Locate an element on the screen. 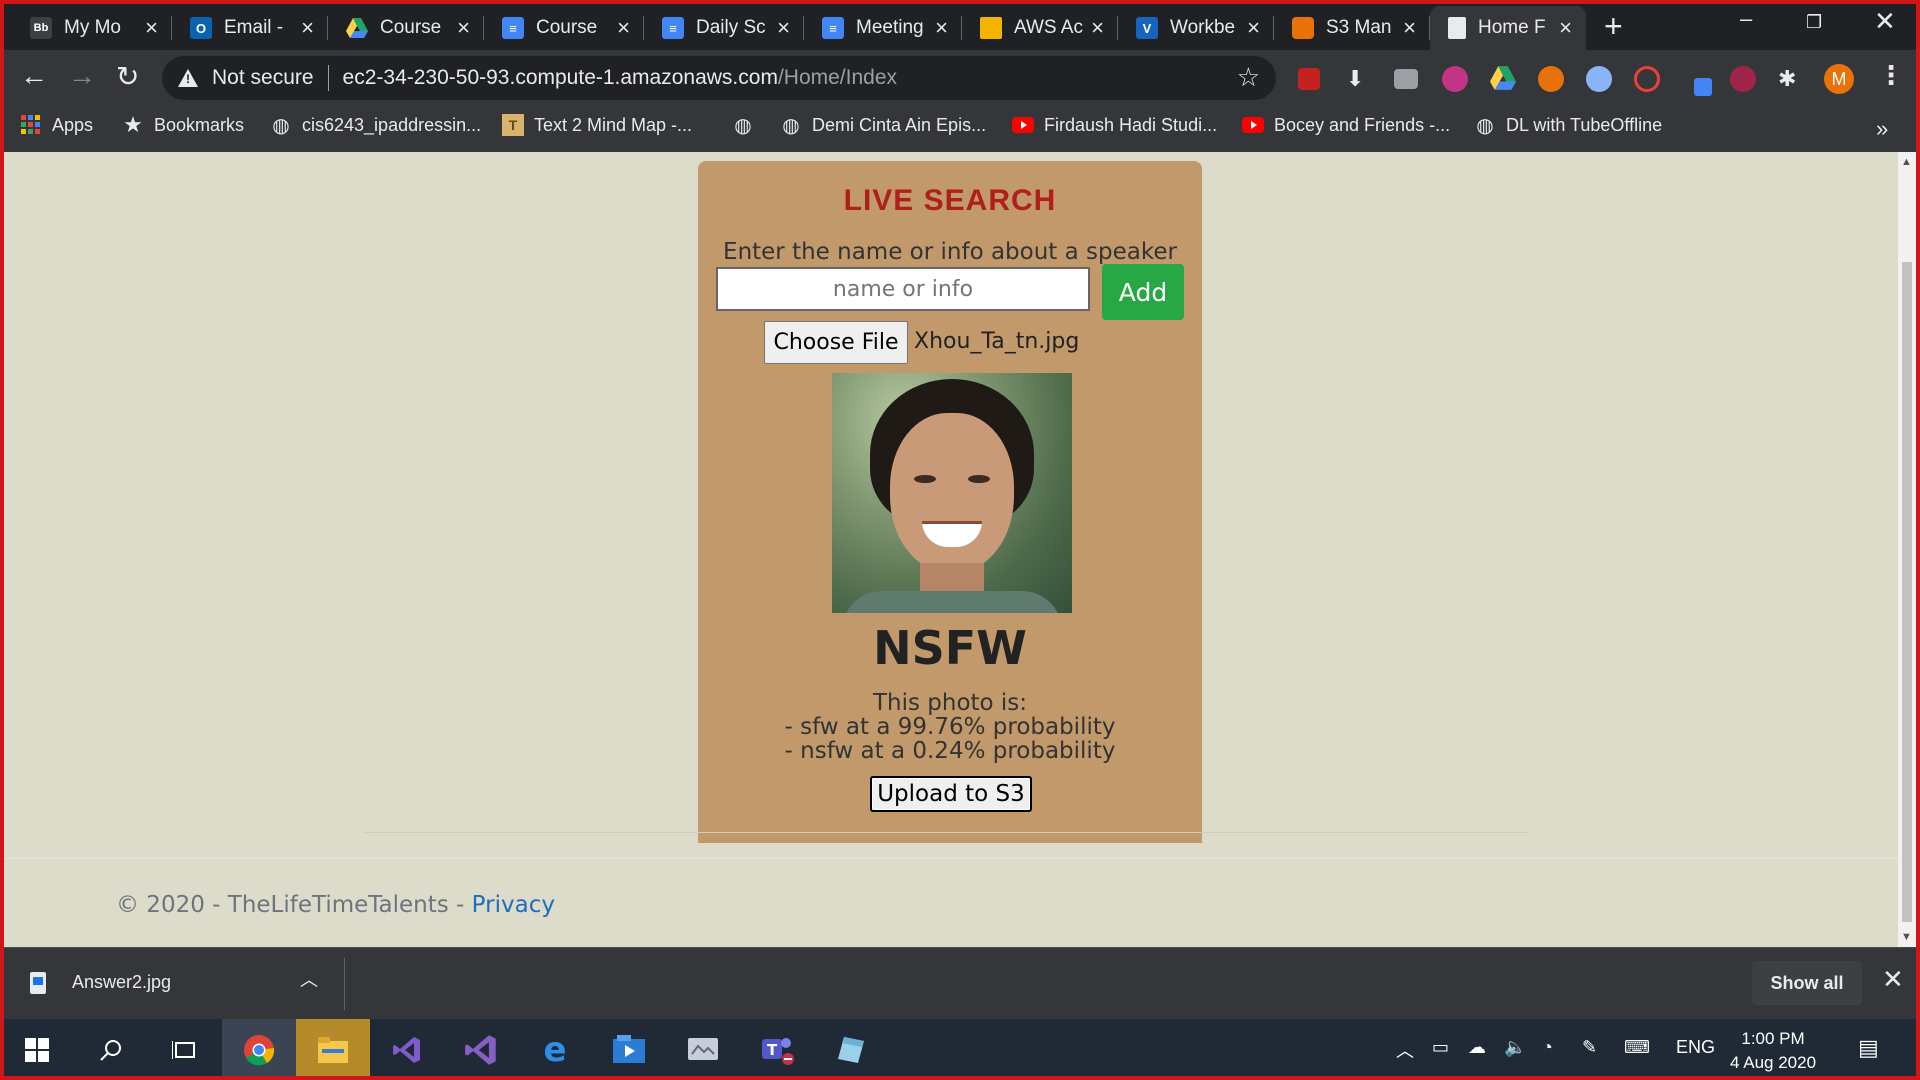 This screenshot has height=1080, width=1920. tab-workbench: V Workbe × is located at coordinates (1196, 28).